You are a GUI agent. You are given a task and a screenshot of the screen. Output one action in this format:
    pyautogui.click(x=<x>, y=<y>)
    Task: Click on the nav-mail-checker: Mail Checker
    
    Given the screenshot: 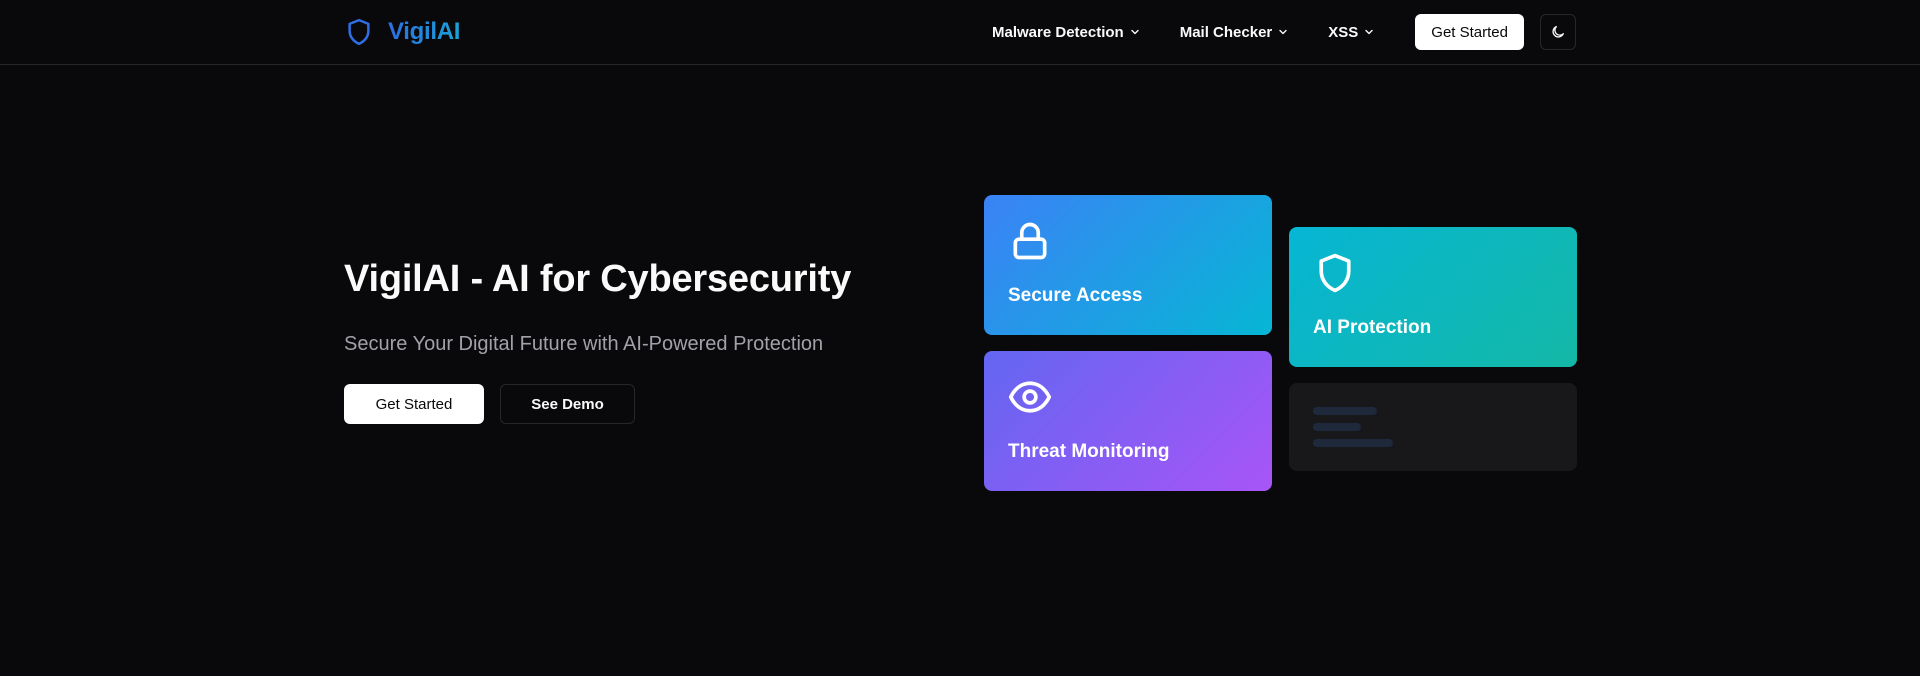 What is the action you would take?
    pyautogui.click(x=1234, y=32)
    